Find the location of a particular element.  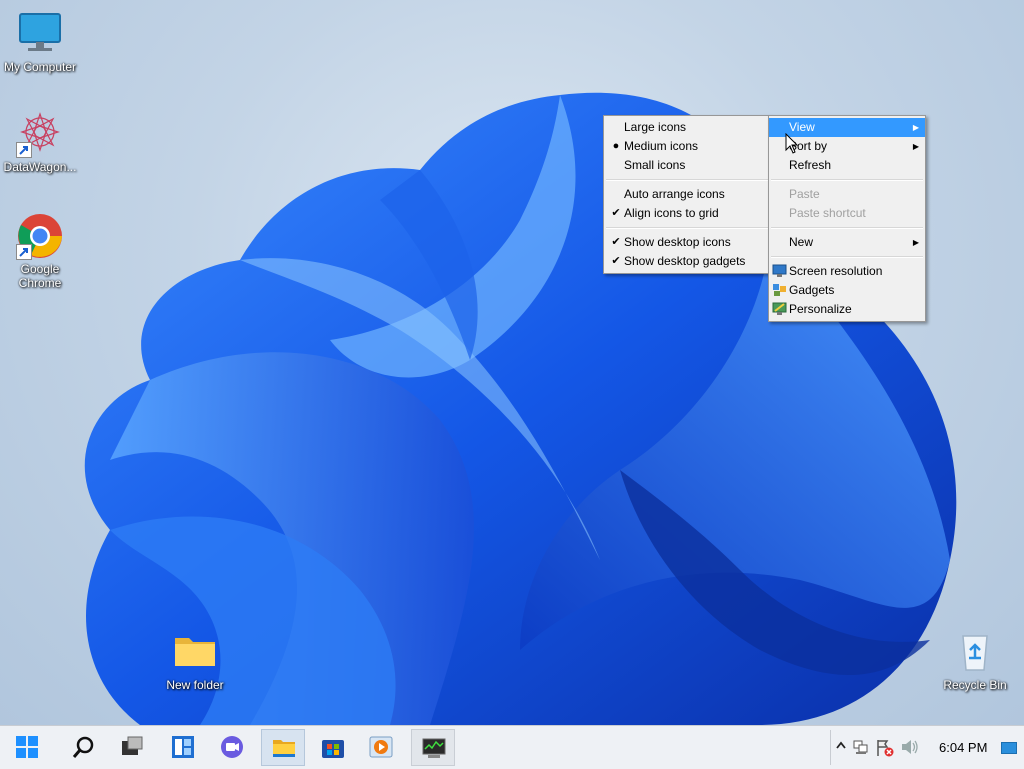

menu-item-label: Show desktop icons is located at coordinates (677, 242).